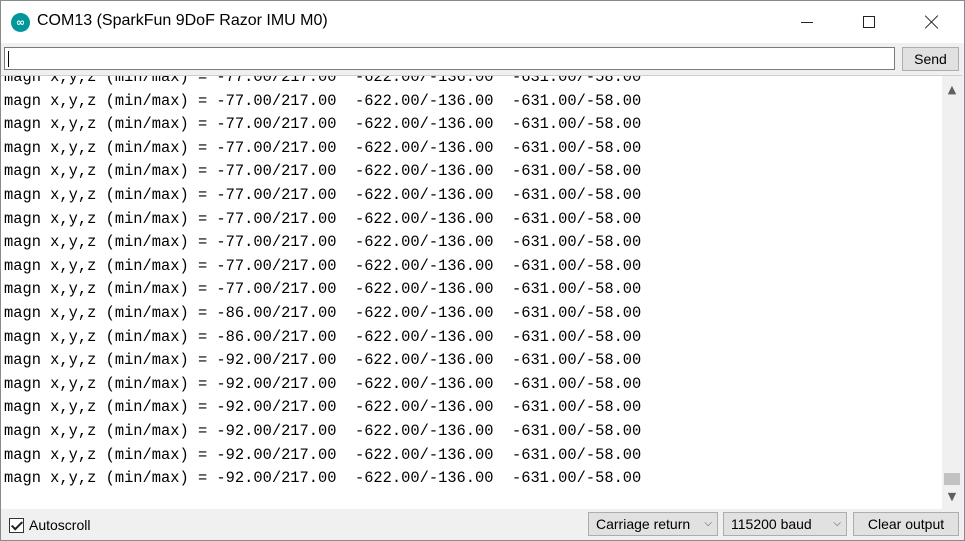  I want to click on vertical-scrollbar: ▲ ▼, so click(952, 292).